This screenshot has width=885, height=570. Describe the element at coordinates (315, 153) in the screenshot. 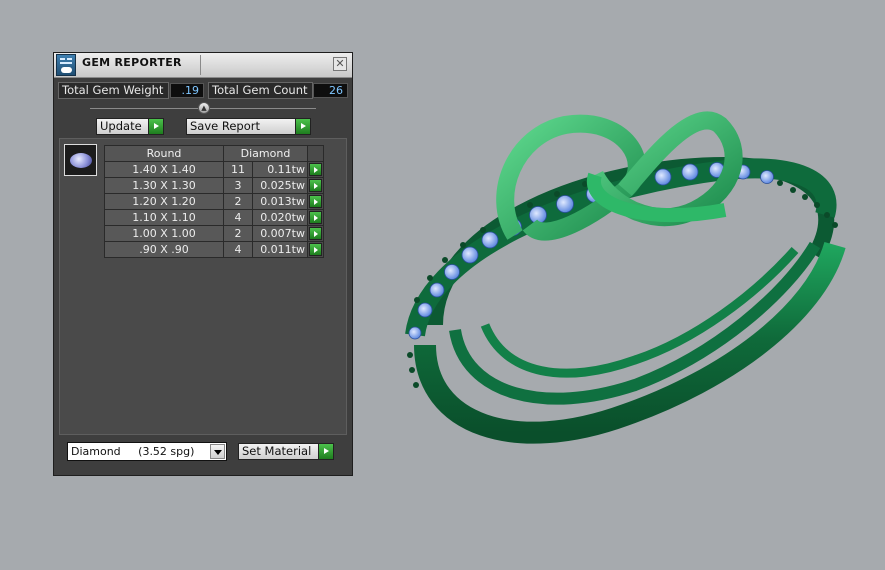

I see `header-spacer` at that location.